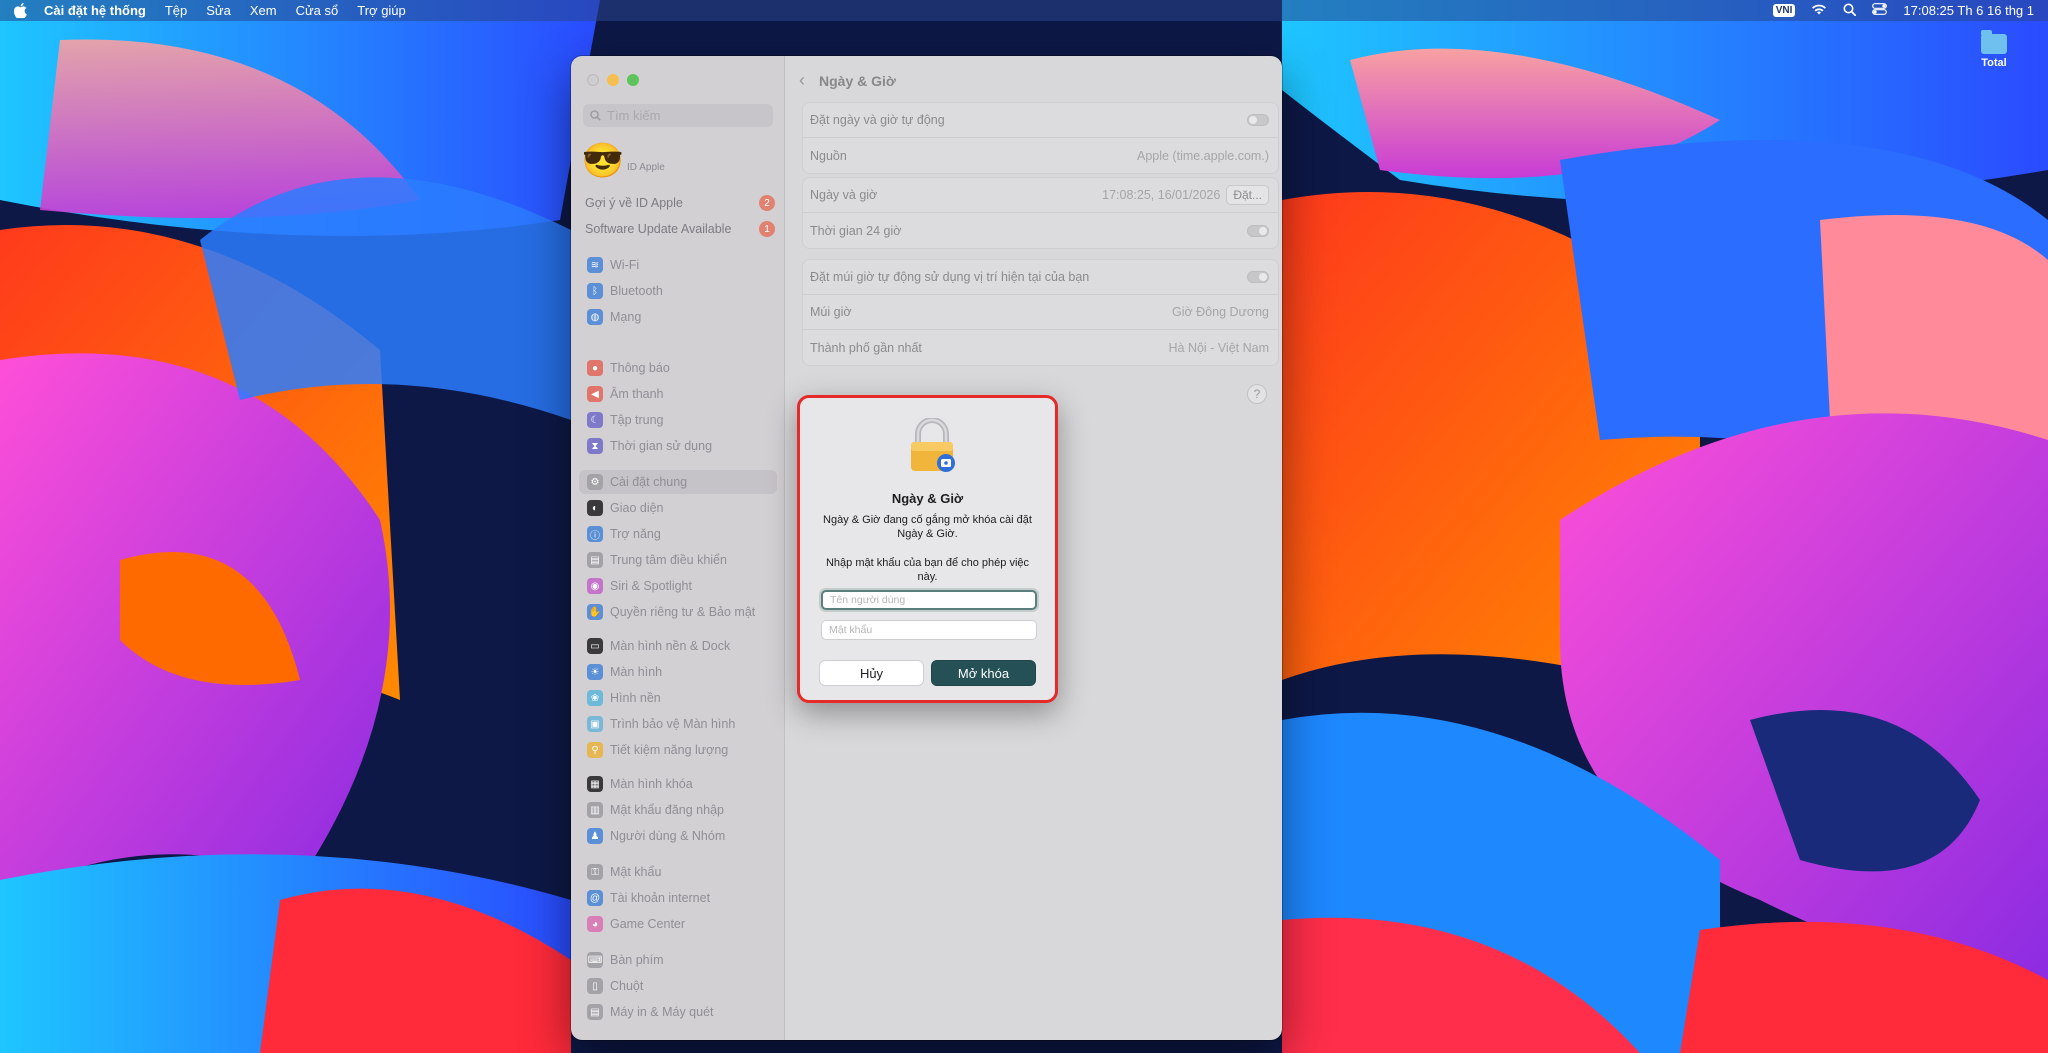 This screenshot has height=1053, width=2048. What do you see at coordinates (658, 229) in the screenshot?
I see `notice-label: Software Update Available` at bounding box center [658, 229].